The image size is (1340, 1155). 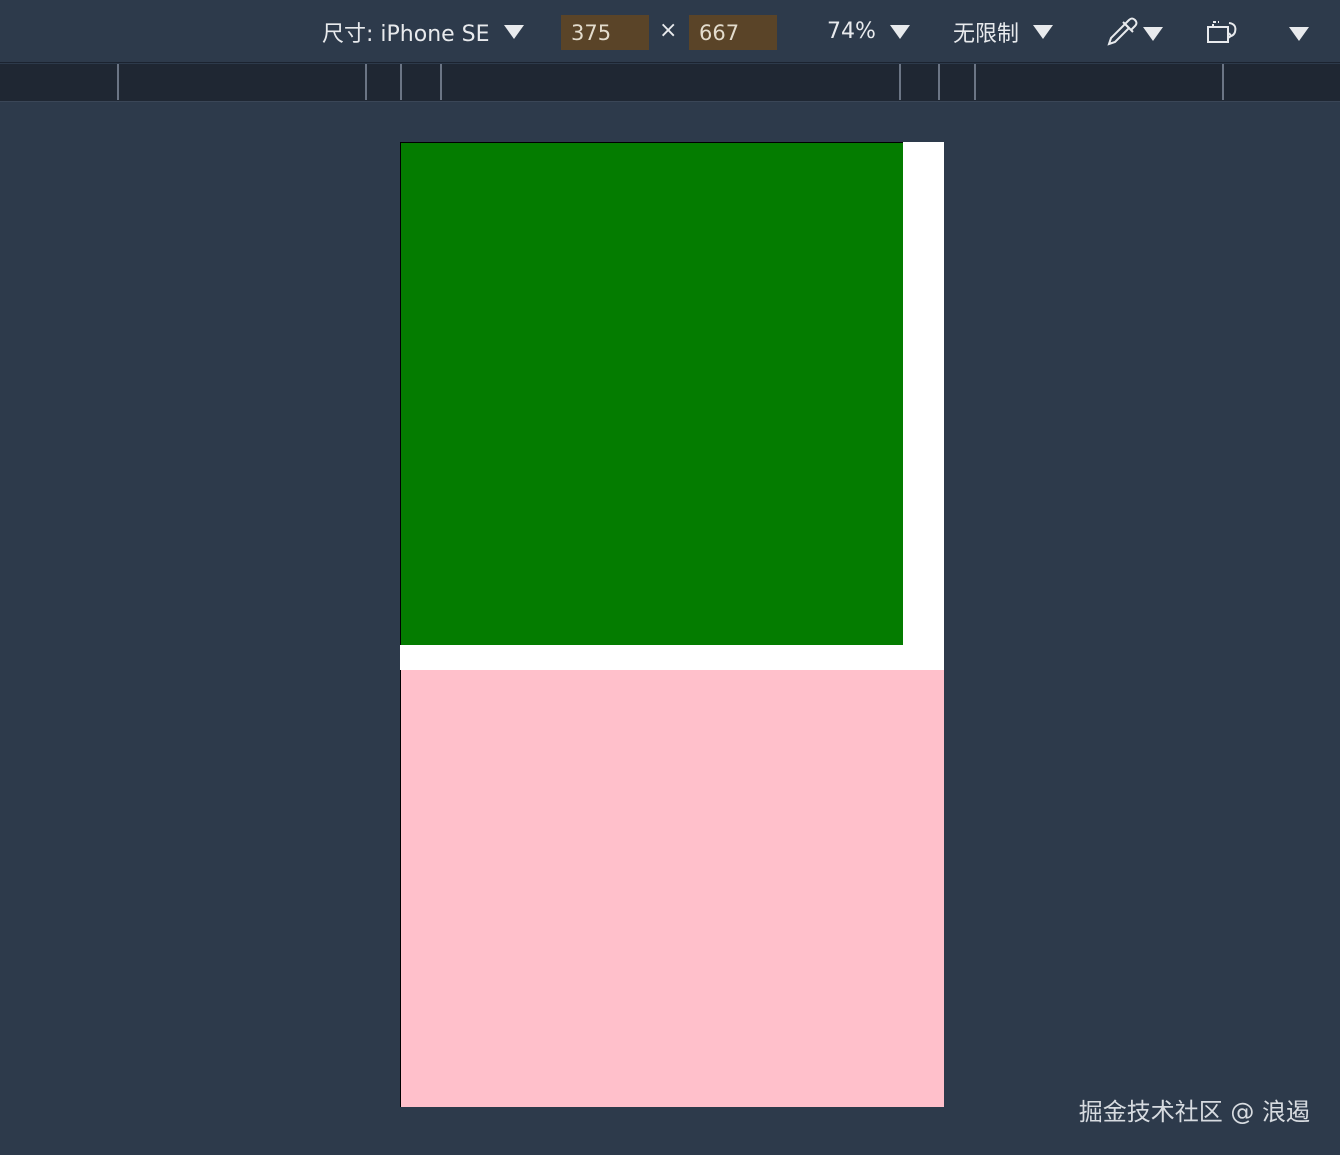 What do you see at coordinates (1194, 1112) in the screenshot?
I see `watermark-text: 掘金技术社区 @ 浪遏` at bounding box center [1194, 1112].